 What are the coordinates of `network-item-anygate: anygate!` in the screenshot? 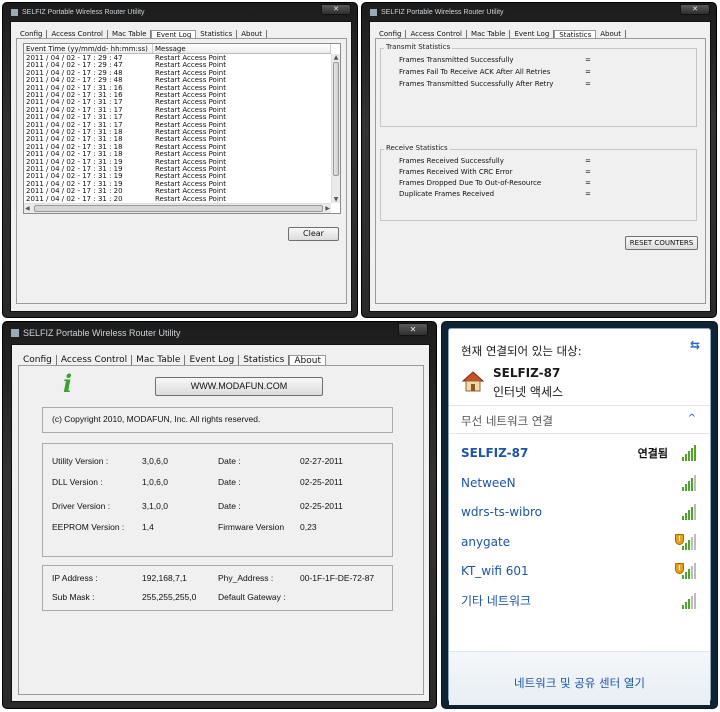 It's located at (580, 542).